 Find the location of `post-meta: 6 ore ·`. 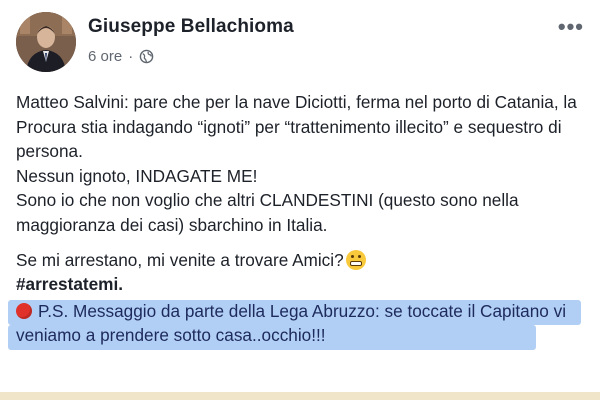

post-meta: 6 ore · is located at coordinates (121, 56).